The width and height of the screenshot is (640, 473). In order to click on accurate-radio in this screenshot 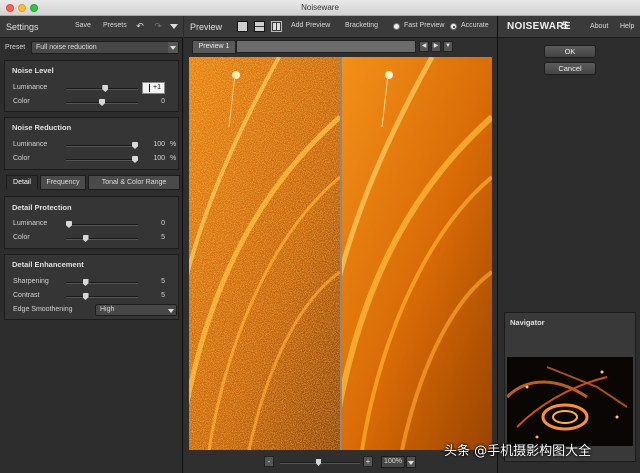, I will do `click(453, 26)`.